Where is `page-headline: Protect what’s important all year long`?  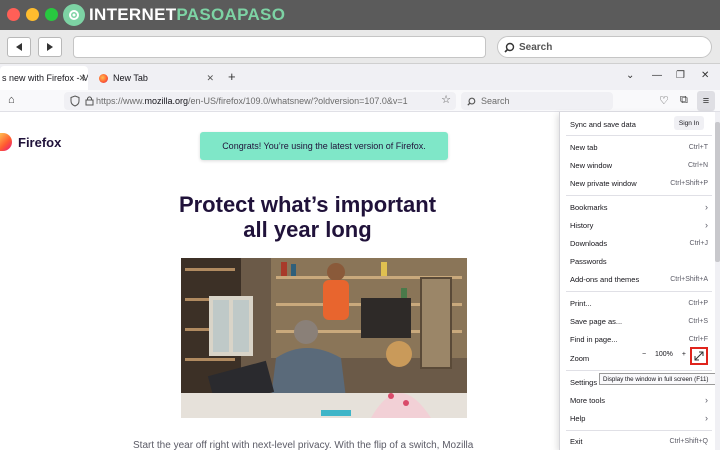
page-headline: Protect what’s important all year long is located at coordinates (307, 217).